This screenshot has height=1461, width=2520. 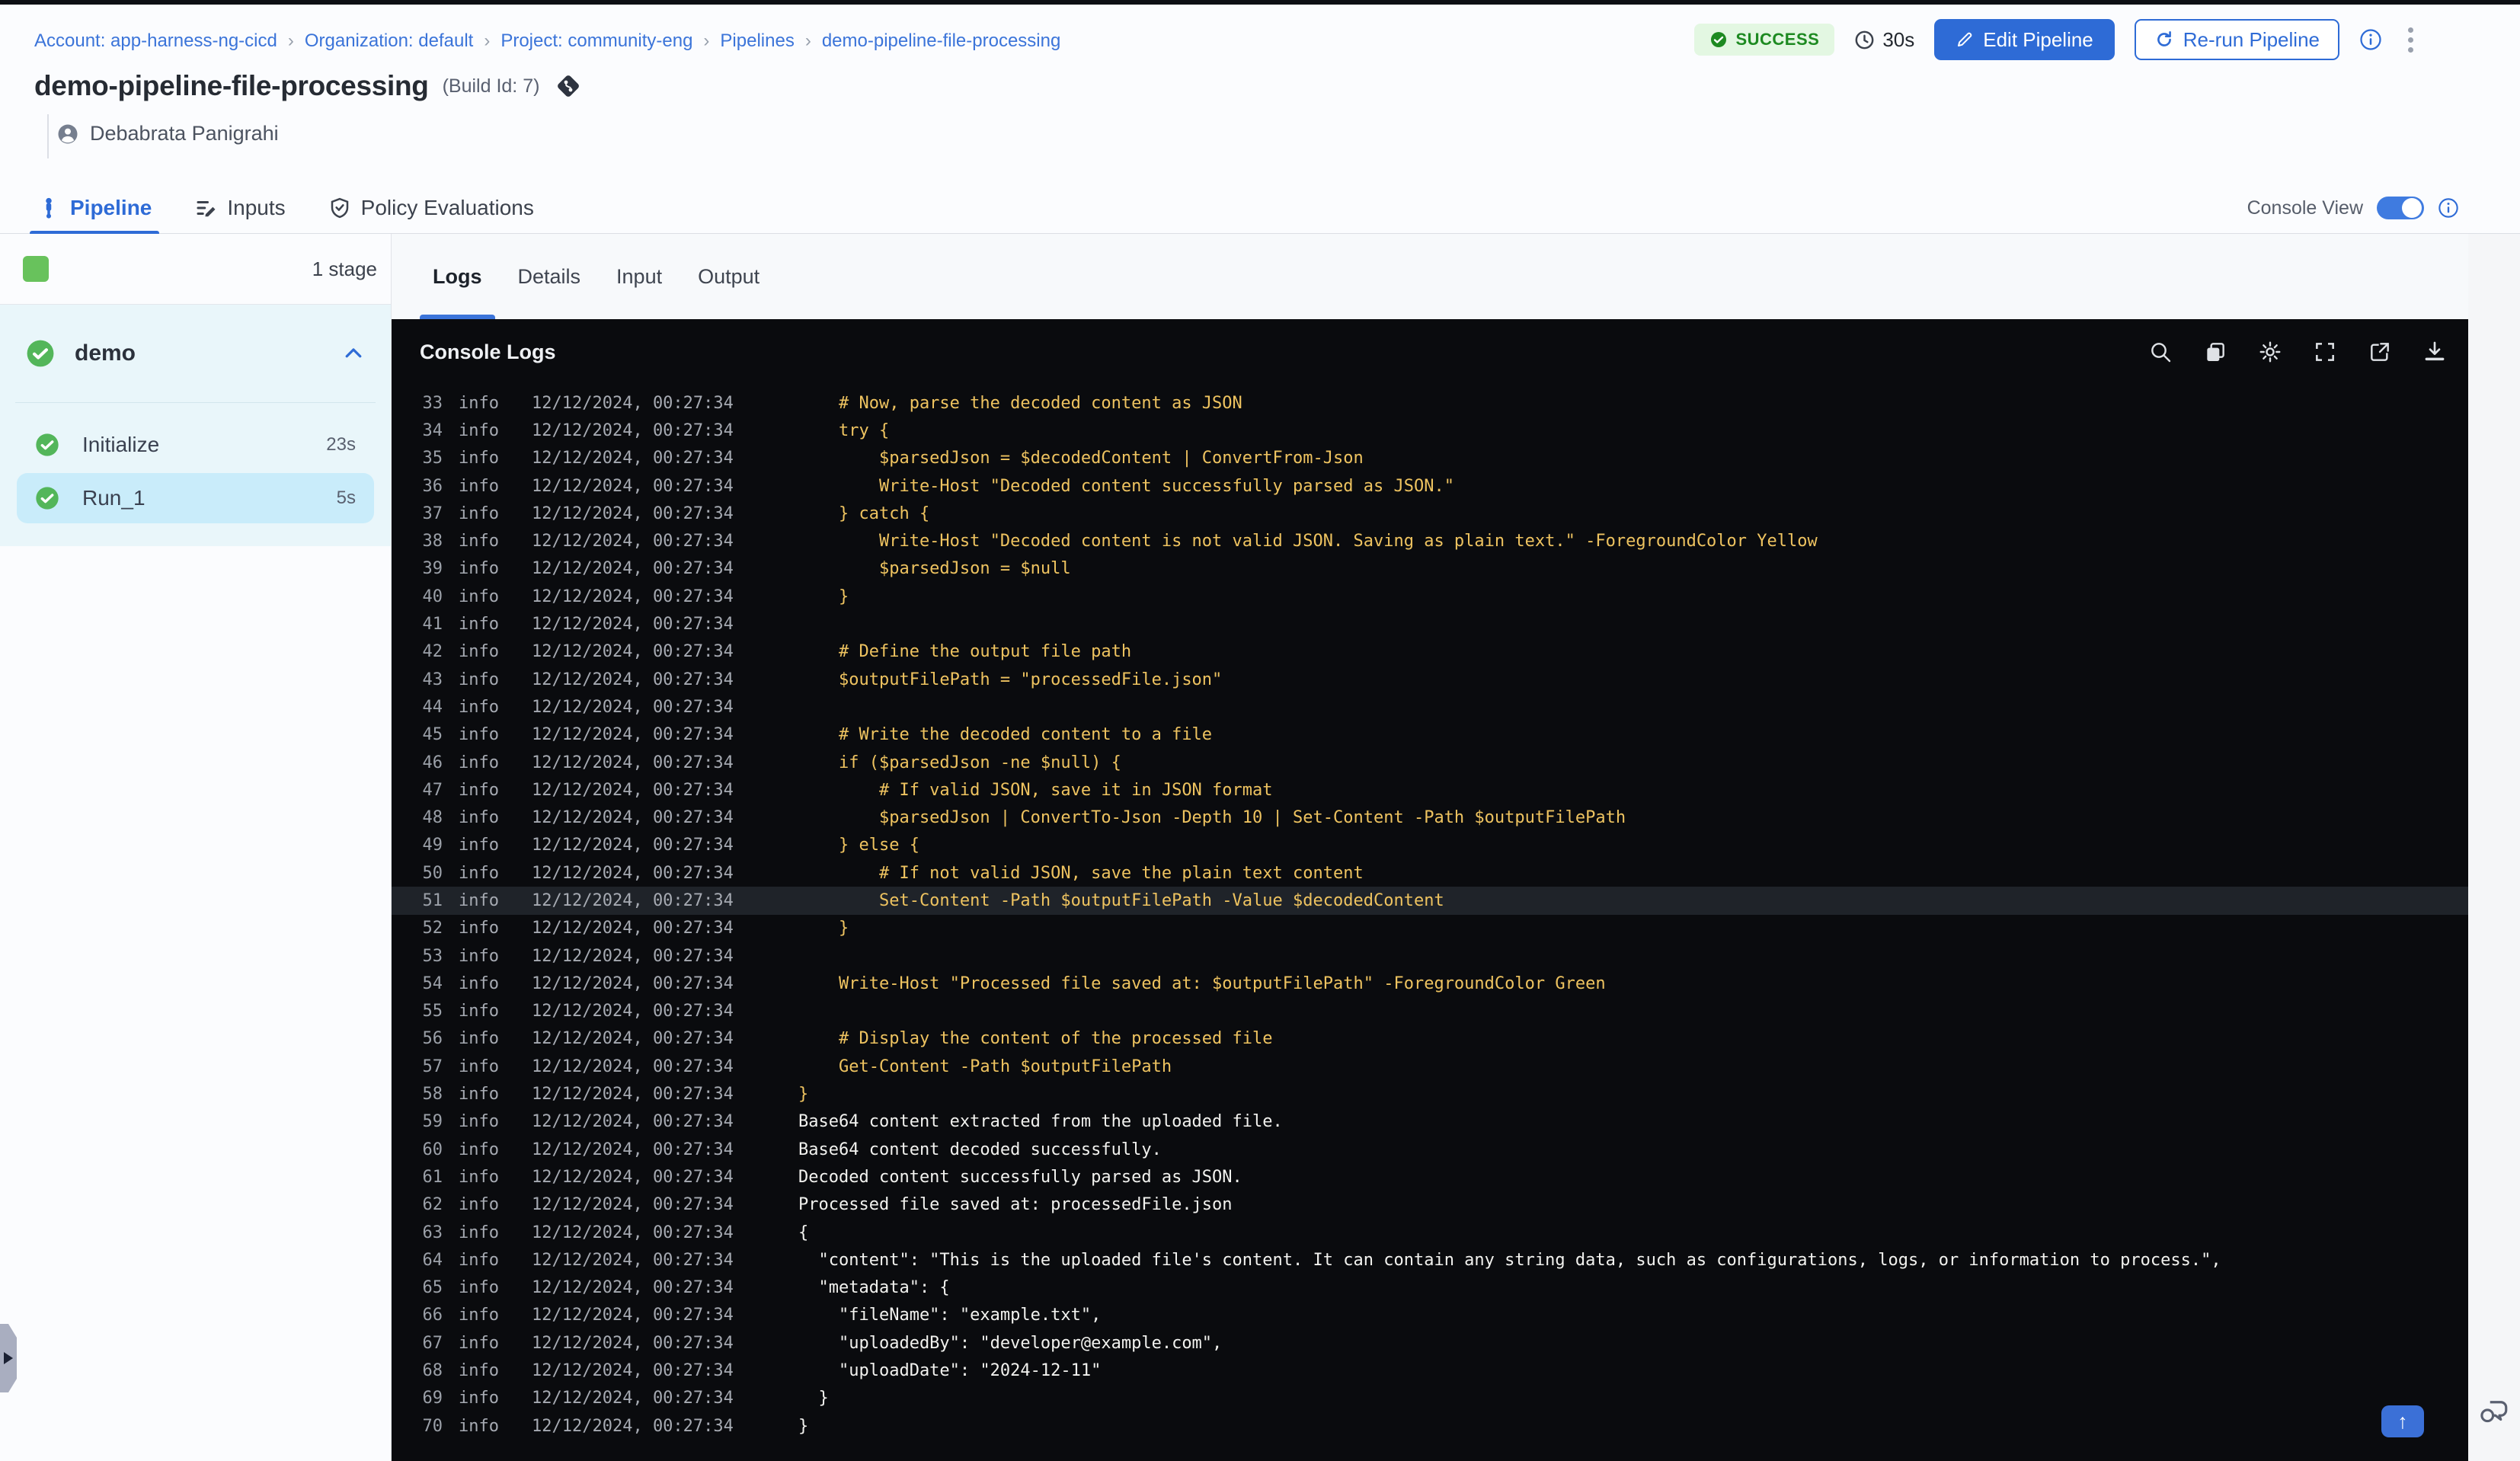 I want to click on log-row: 49 info 12/12/2024, 00:27:34 } else {, so click(x=1430, y=846).